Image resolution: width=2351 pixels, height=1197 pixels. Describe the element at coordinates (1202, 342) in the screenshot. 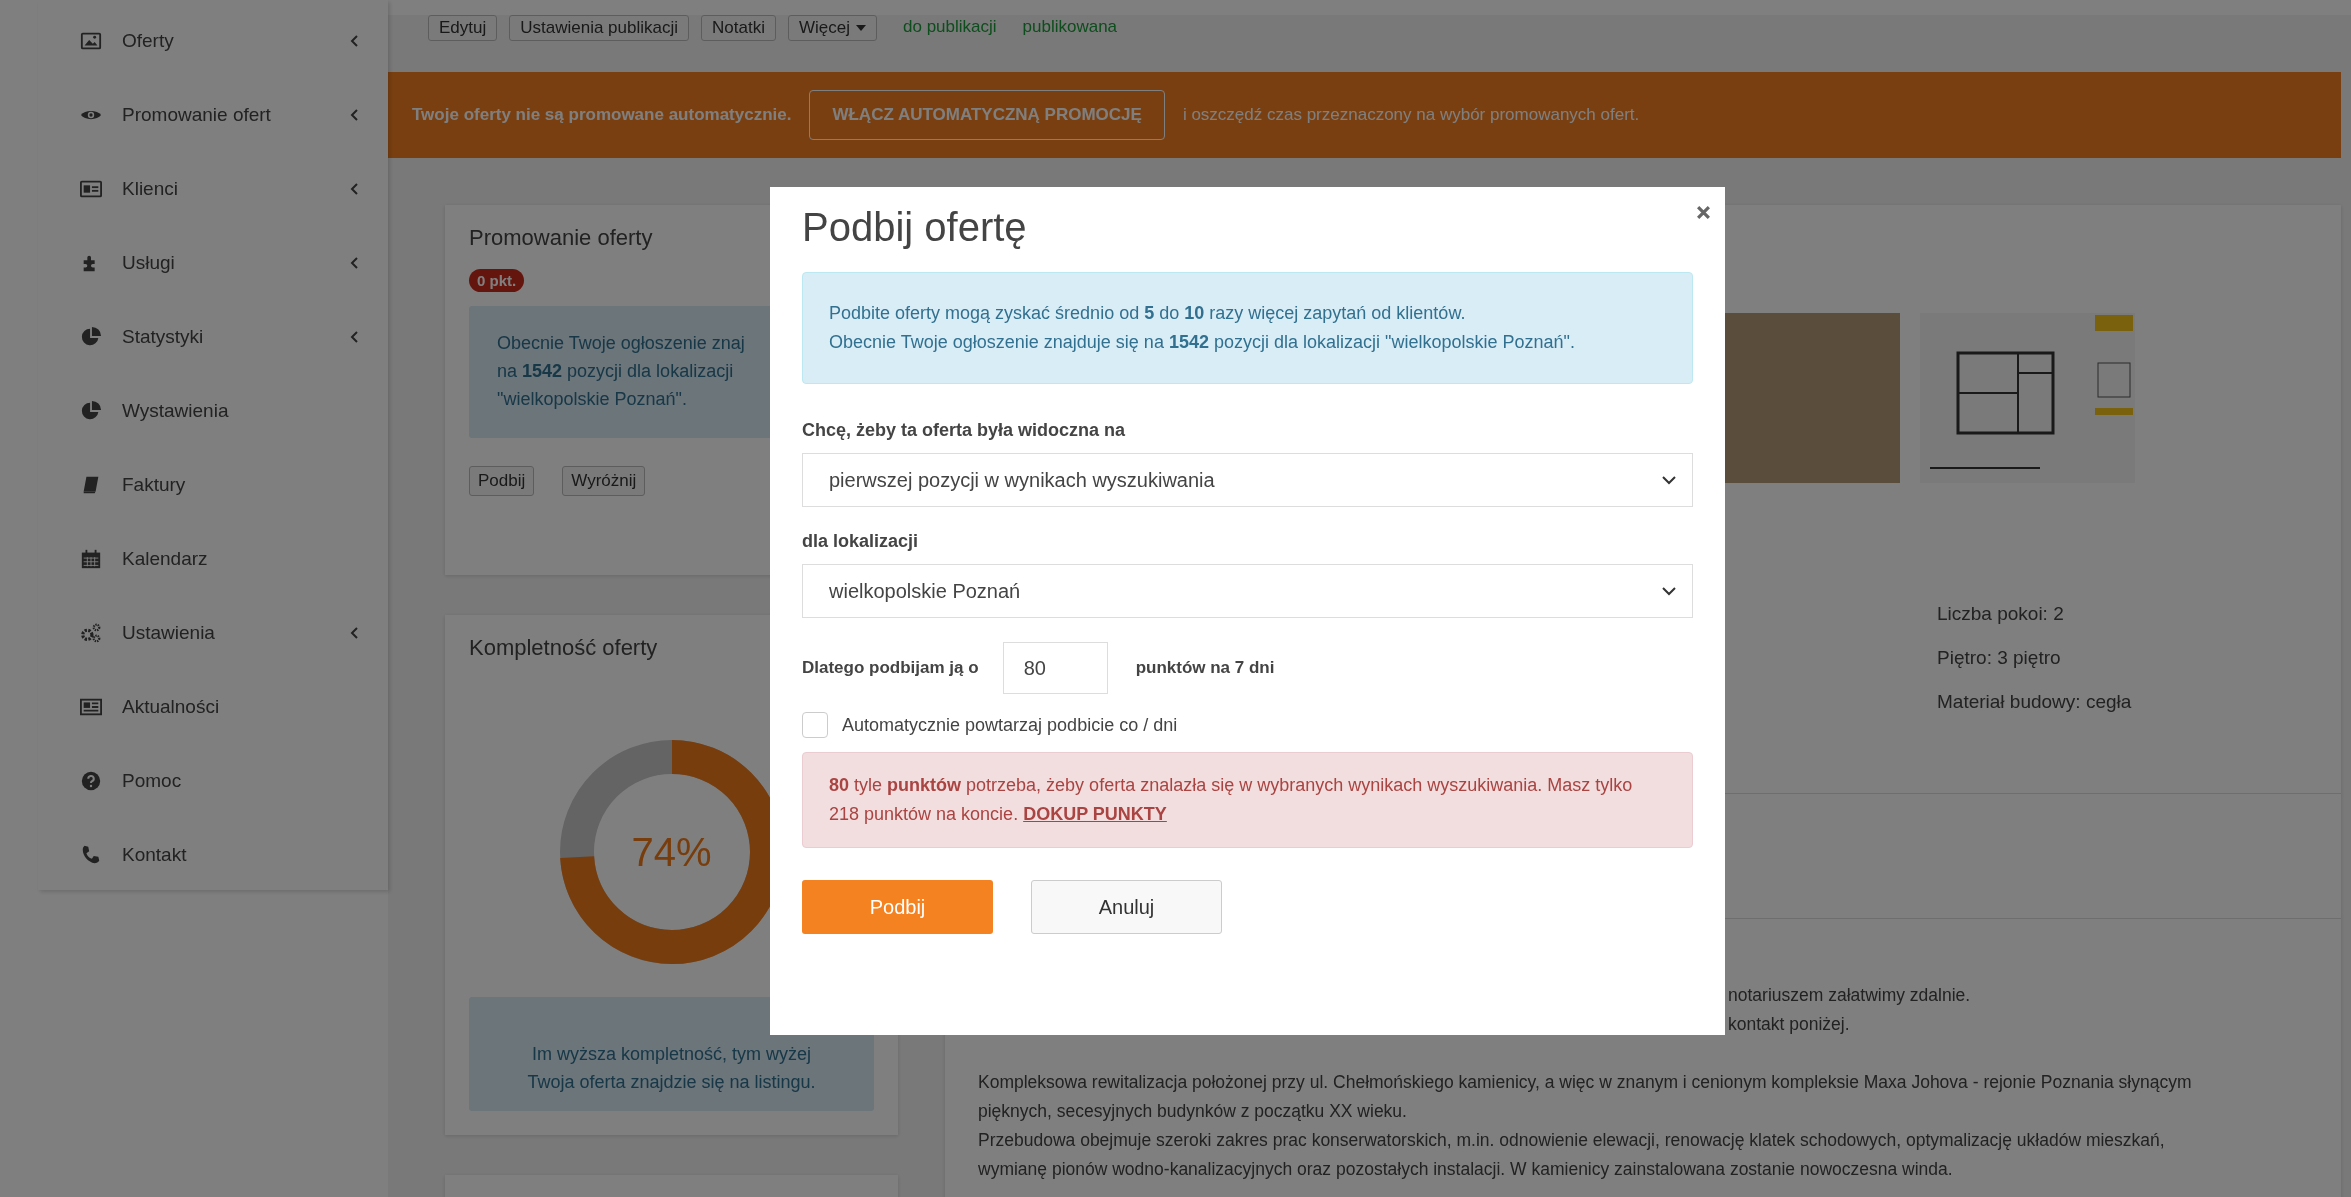

I see `info-text: Obecnie Twoje ogłoszenie znajduje się na 1542 pozycji dla lokalizacji "wielkopolskie Poznań".` at that location.